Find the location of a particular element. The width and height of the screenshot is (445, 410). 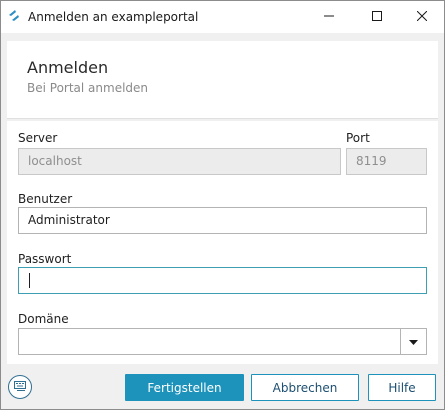

keyboard-icon is located at coordinates (20, 387).